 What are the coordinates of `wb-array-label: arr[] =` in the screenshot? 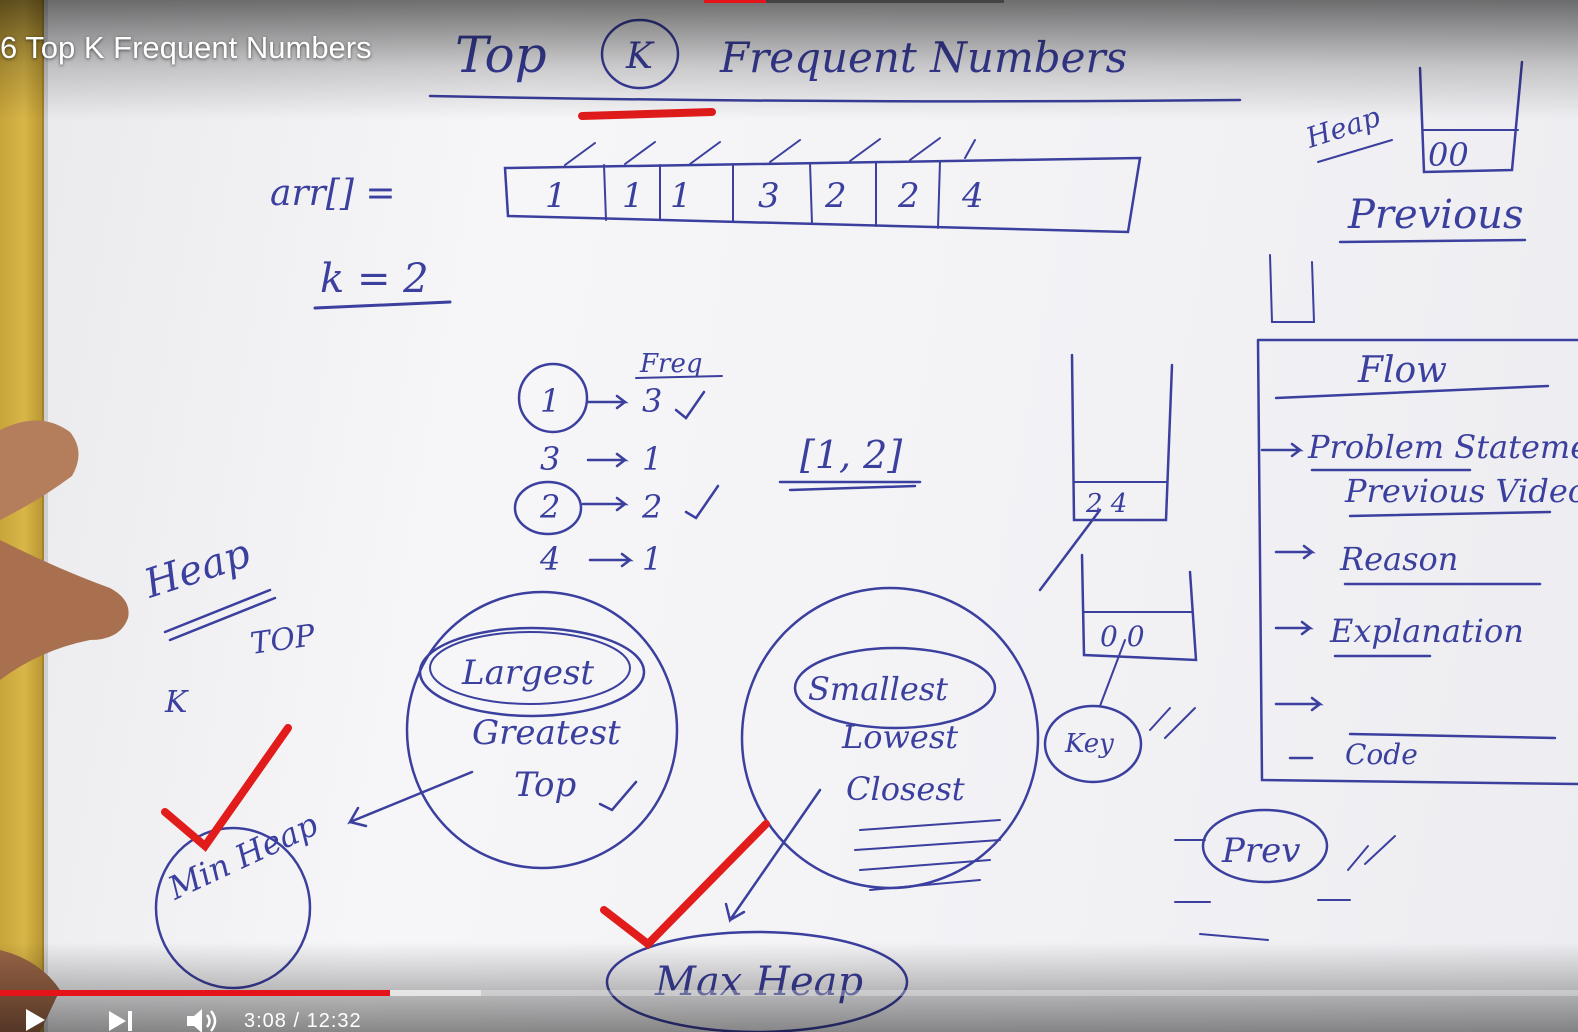 It's located at (333, 193).